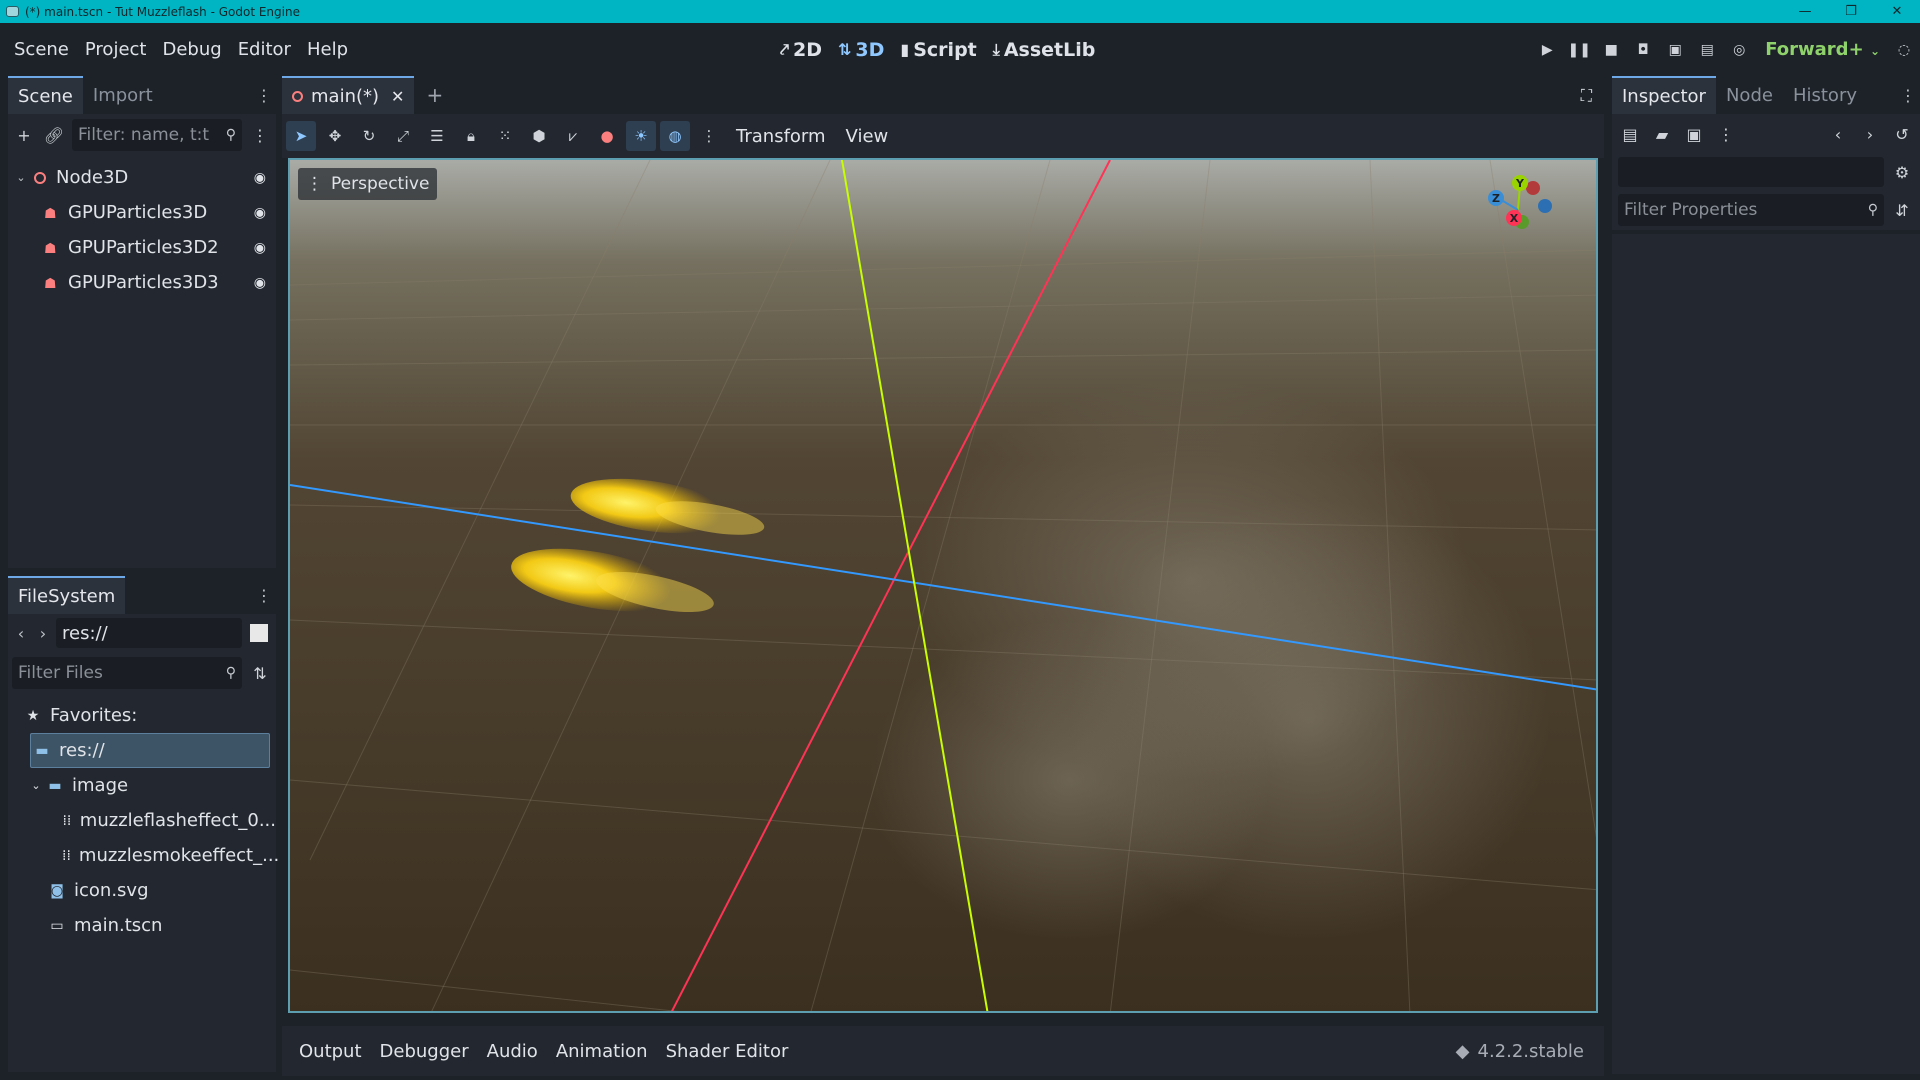 The width and height of the screenshot is (1920, 1080). What do you see at coordinates (1643, 50) in the screenshot?
I see `remote-debug-icon: ◘` at bounding box center [1643, 50].